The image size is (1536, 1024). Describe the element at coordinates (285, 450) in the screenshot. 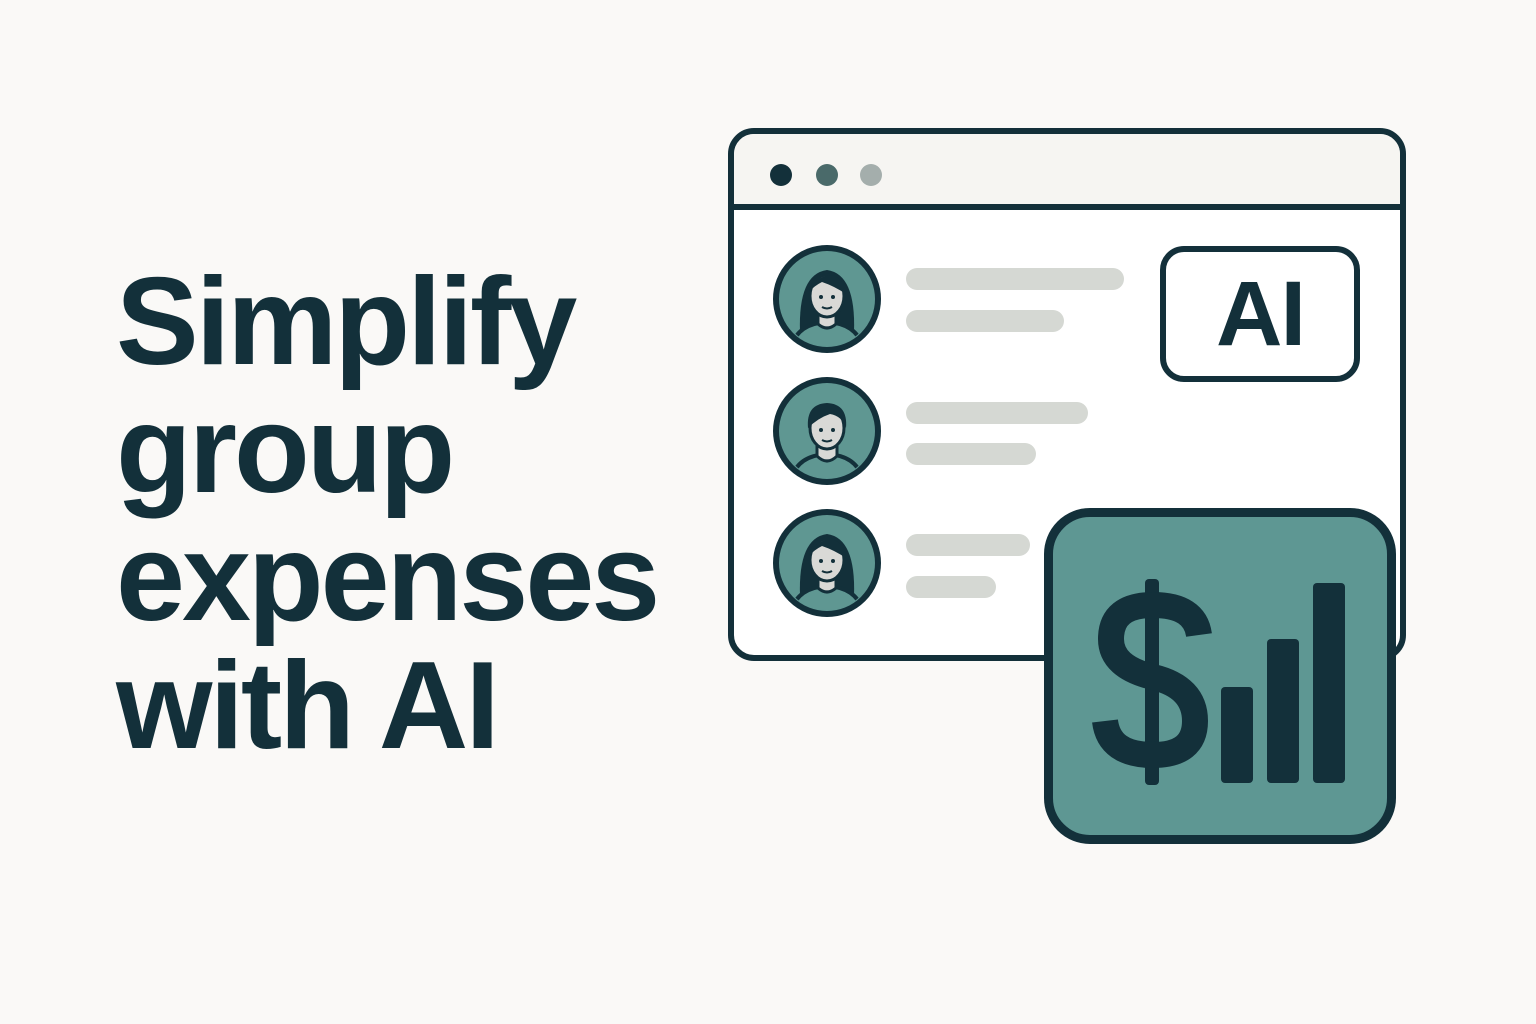

I see `headline-line-2: group` at that location.